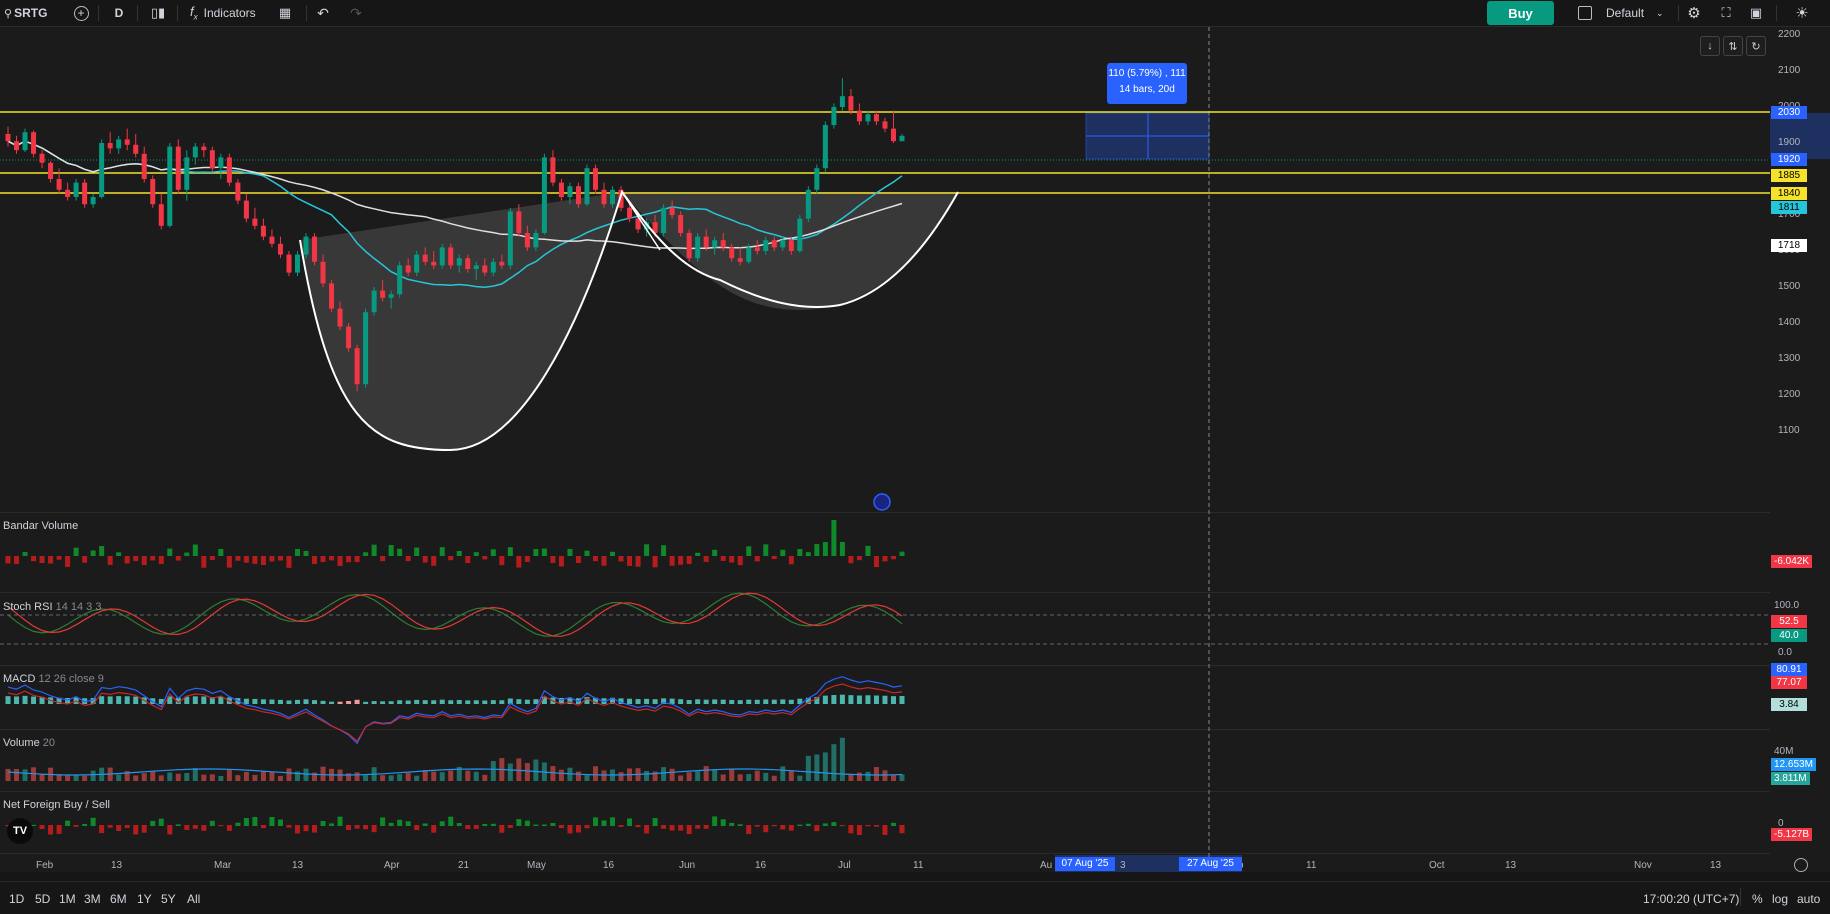 The image size is (1830, 914). I want to click on auto-toggle: auto, so click(1808, 899).